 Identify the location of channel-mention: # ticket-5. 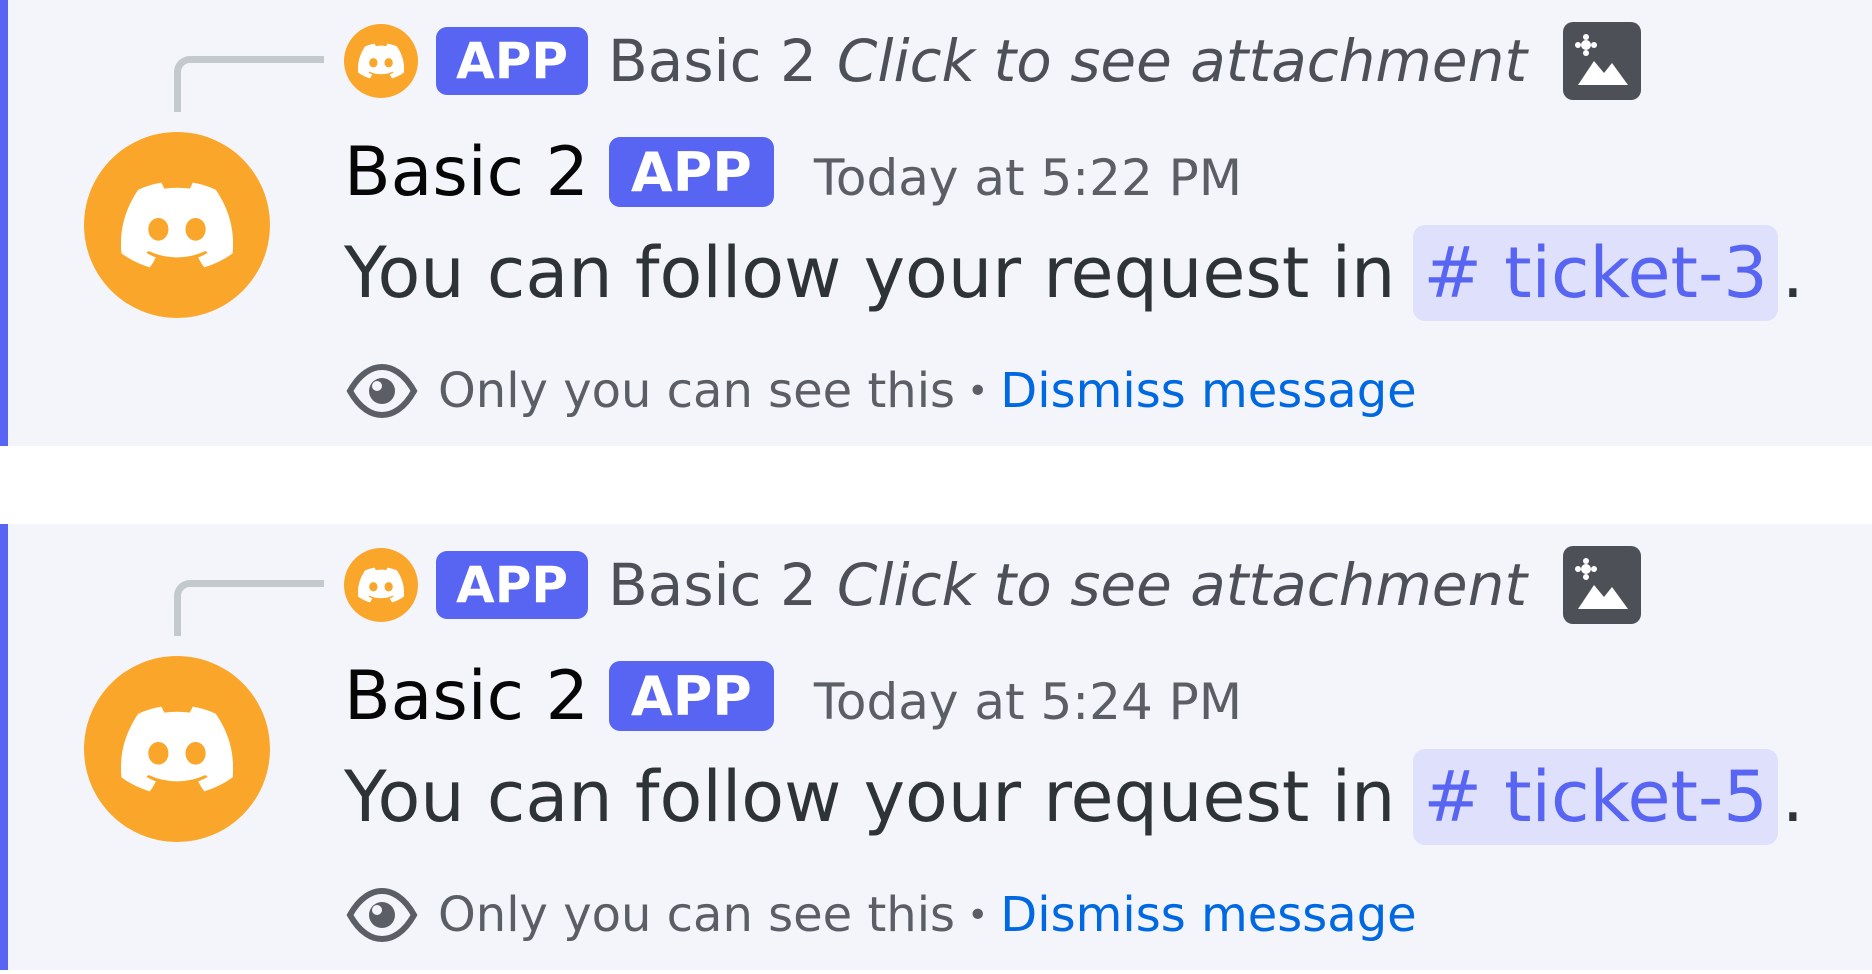
(1595, 797).